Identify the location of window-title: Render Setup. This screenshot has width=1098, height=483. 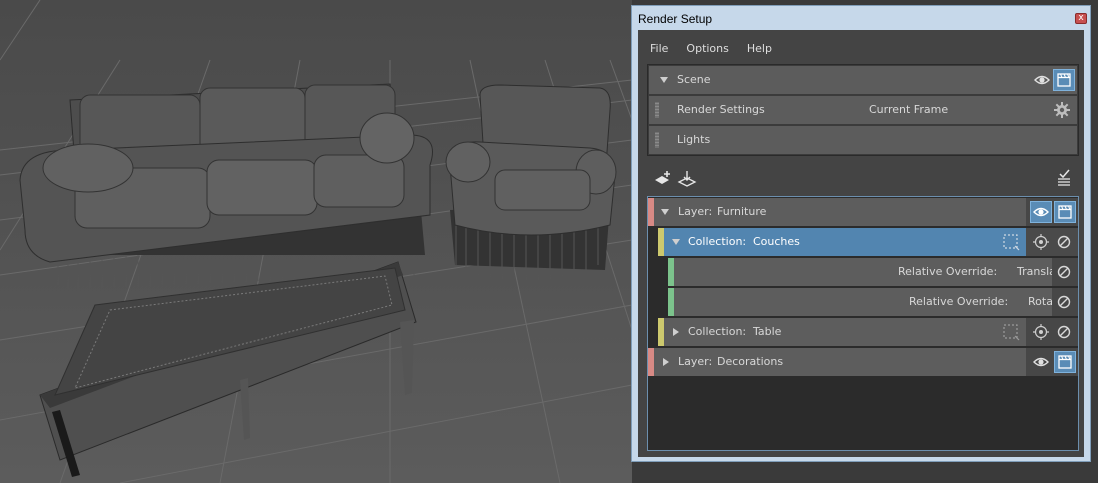
(675, 19).